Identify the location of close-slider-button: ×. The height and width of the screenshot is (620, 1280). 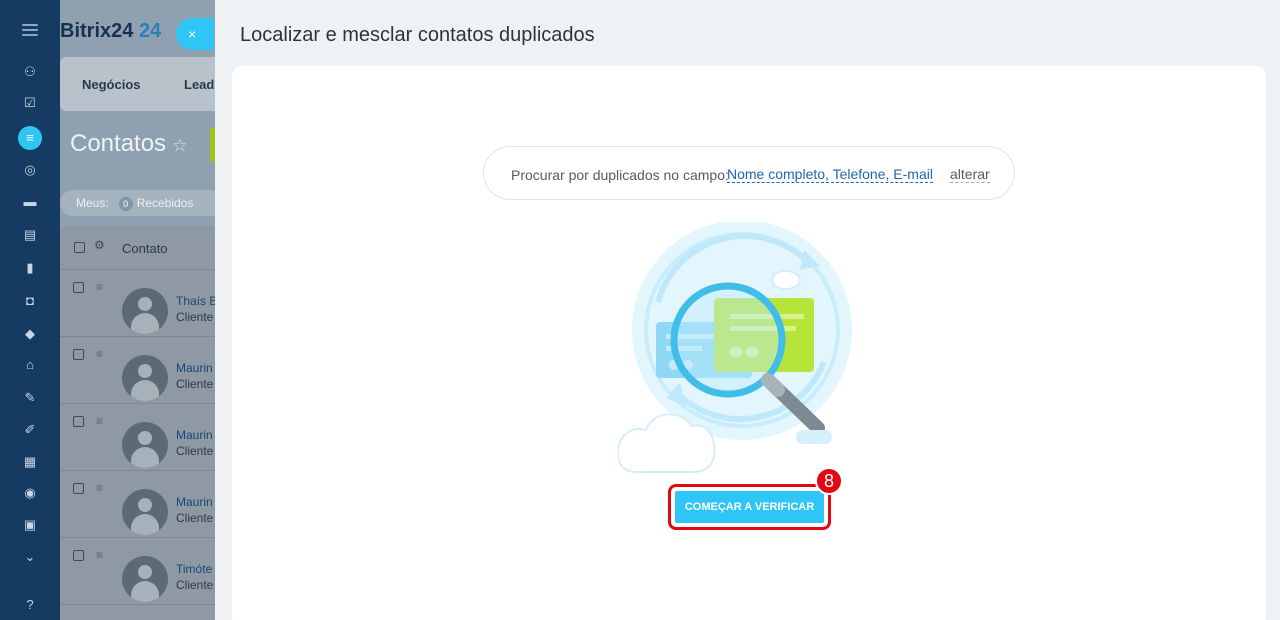
(195, 34).